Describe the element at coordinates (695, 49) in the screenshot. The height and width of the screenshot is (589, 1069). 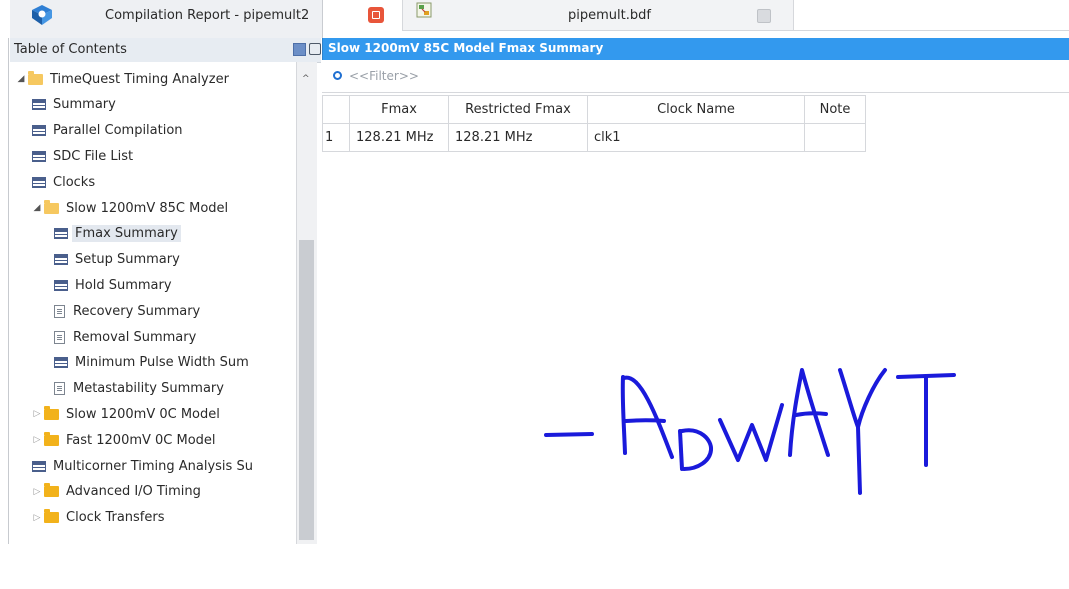
I see `report-title-bar: Slow 1200mV 85C Model Fmax Summary` at that location.